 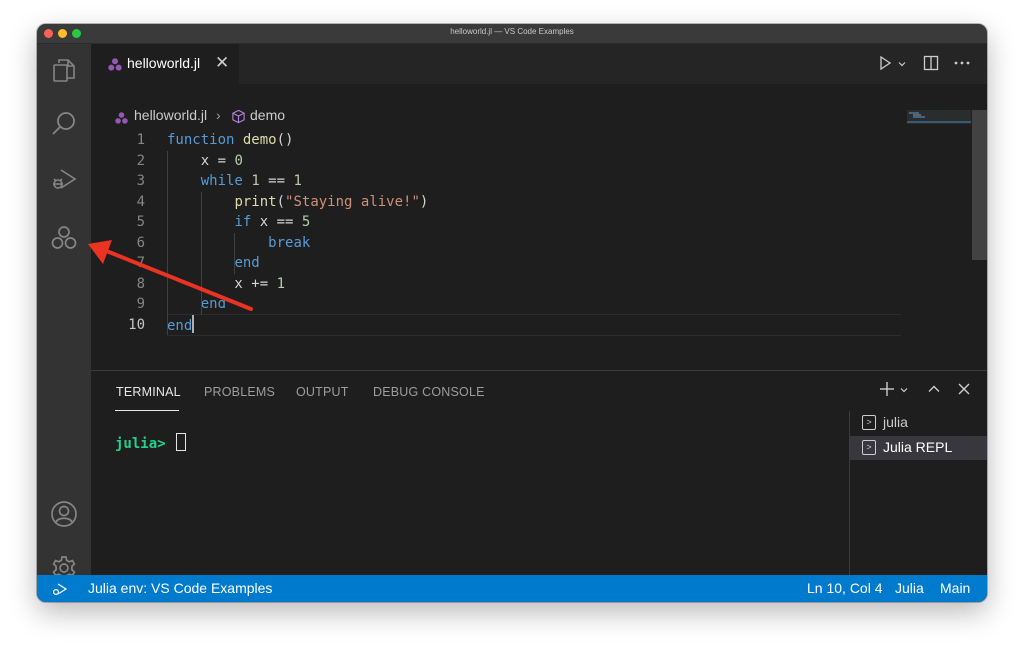 I want to click on tab-debug-console: DEBUG CONSOLE, so click(x=429, y=392).